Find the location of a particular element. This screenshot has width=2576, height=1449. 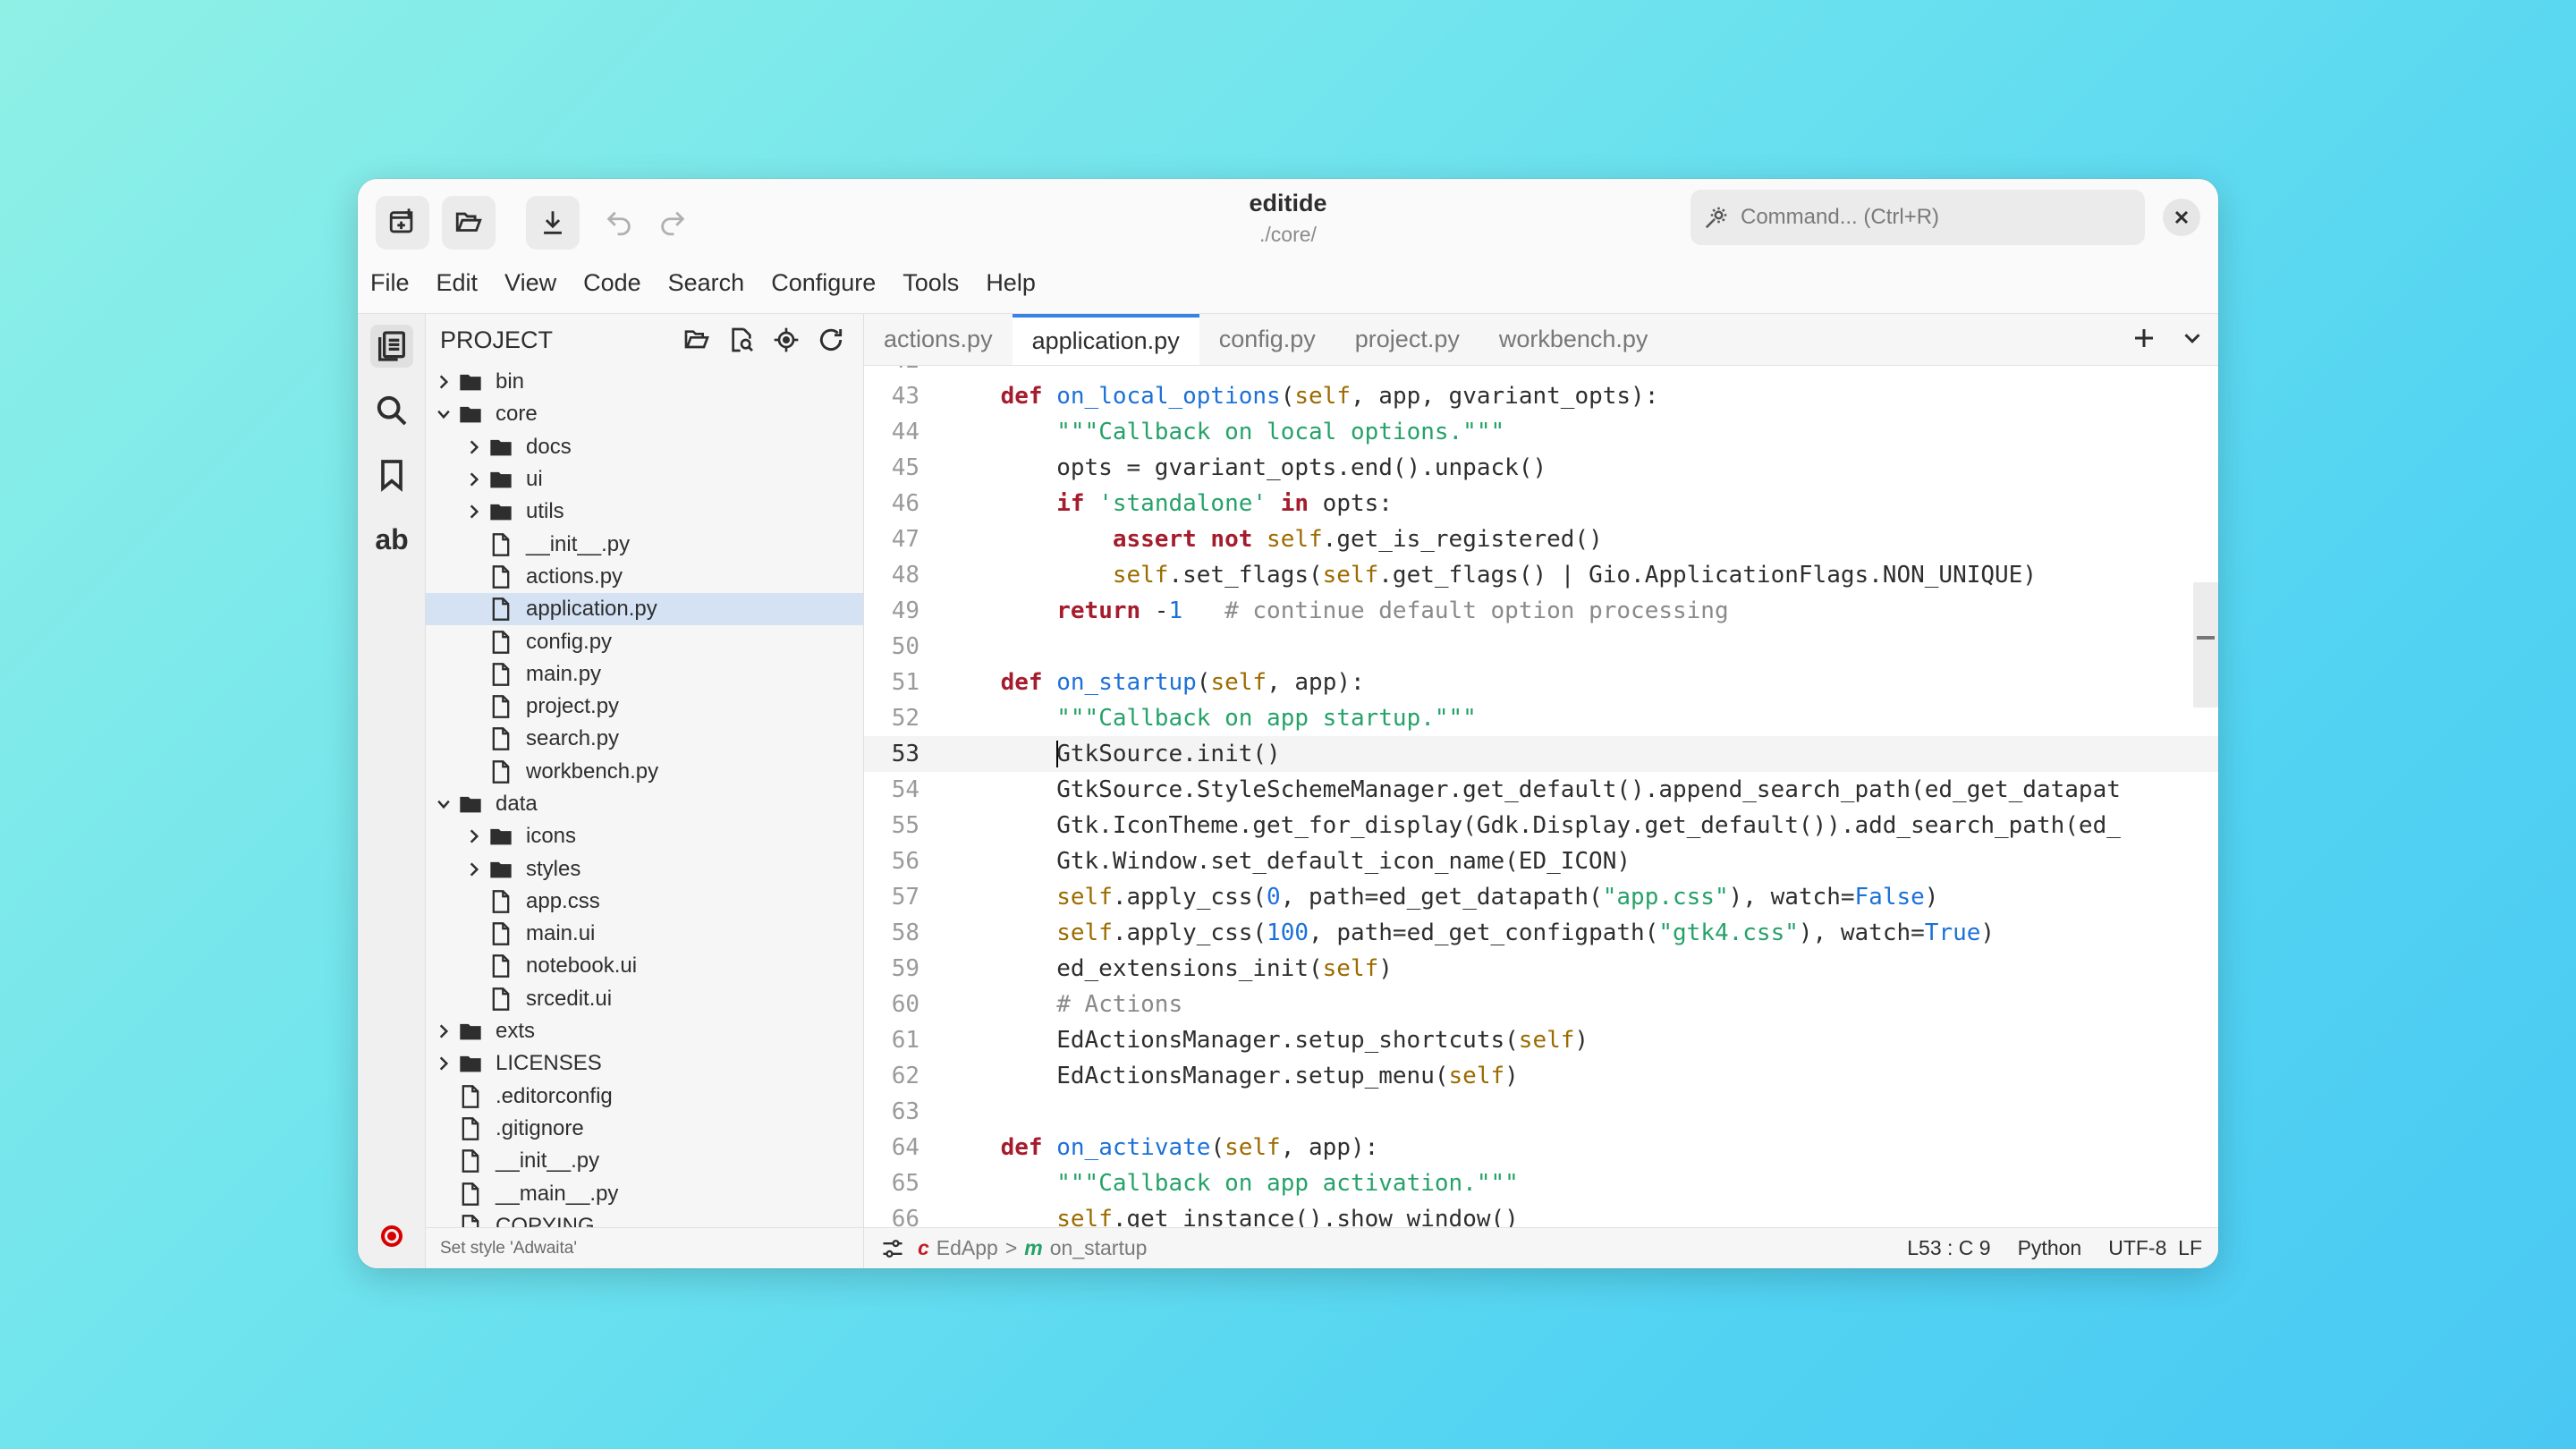

tab-list-button is located at coordinates (2192, 340).